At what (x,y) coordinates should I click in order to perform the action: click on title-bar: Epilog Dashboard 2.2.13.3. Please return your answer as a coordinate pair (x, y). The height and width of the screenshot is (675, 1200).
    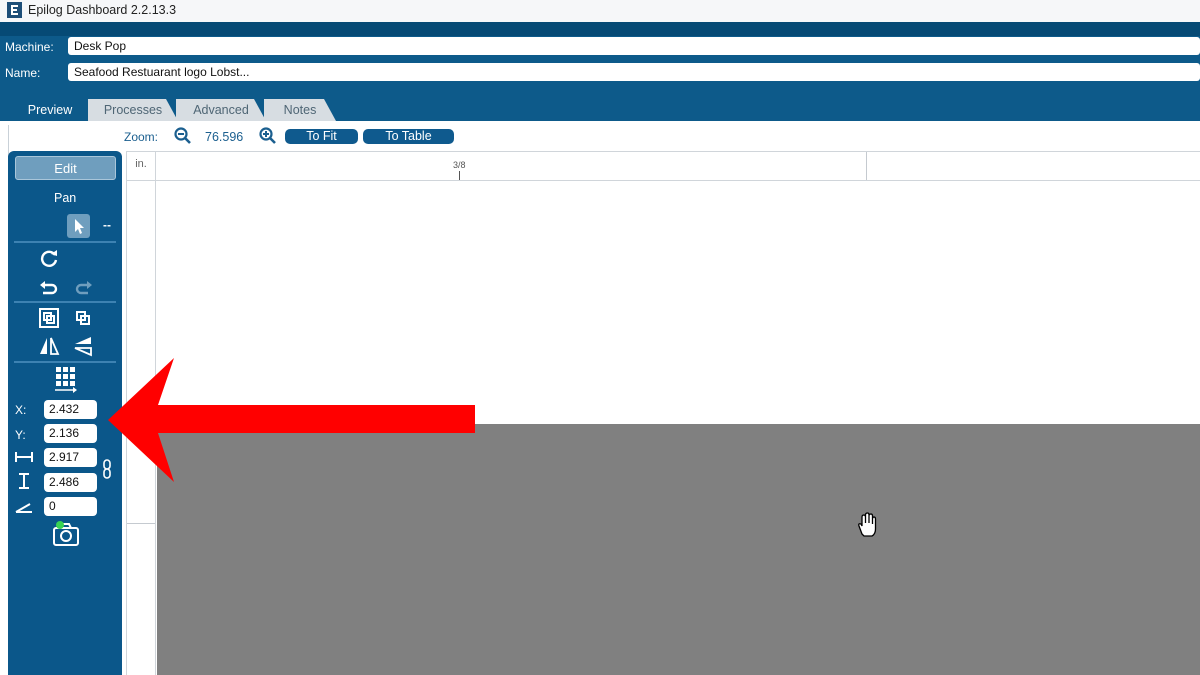
    Looking at the image, I should click on (600, 11).